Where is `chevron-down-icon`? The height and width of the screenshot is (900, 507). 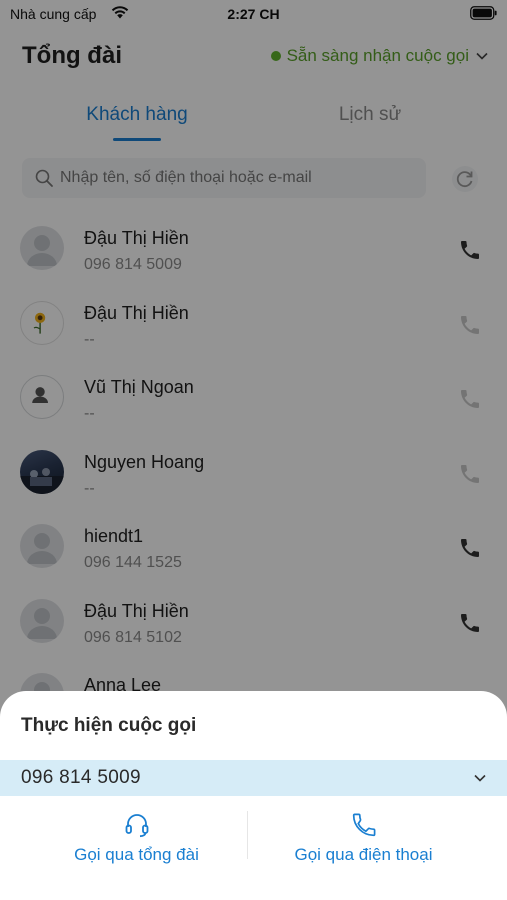
chevron-down-icon is located at coordinates (480, 778).